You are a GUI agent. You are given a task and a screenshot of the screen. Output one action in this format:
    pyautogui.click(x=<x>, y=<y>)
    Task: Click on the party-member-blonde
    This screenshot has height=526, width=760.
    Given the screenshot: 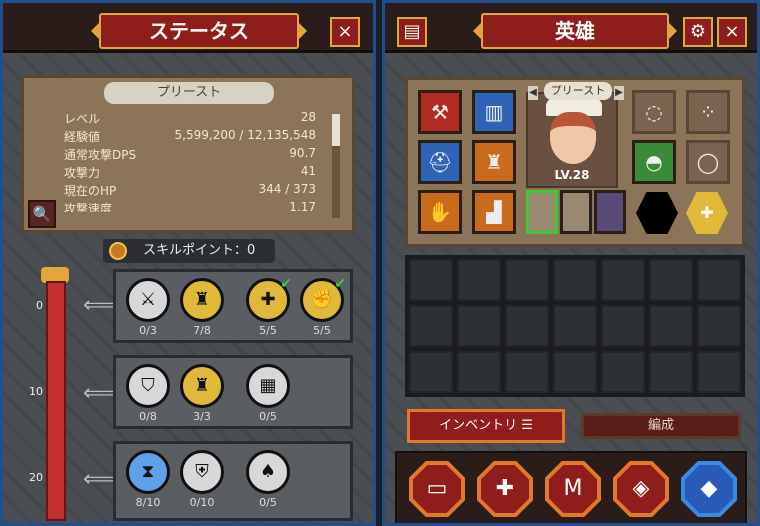 What is the action you would take?
    pyautogui.click(x=576, y=212)
    